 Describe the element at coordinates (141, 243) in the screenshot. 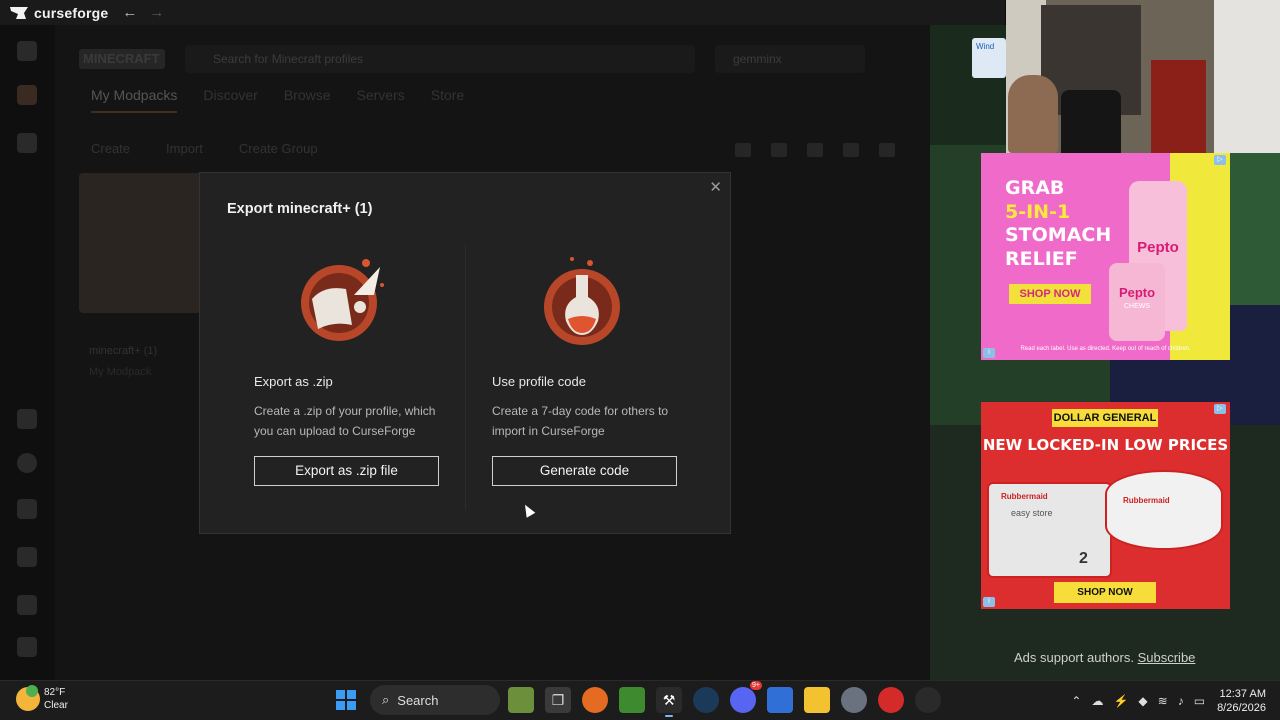

I see `modpack-card` at that location.